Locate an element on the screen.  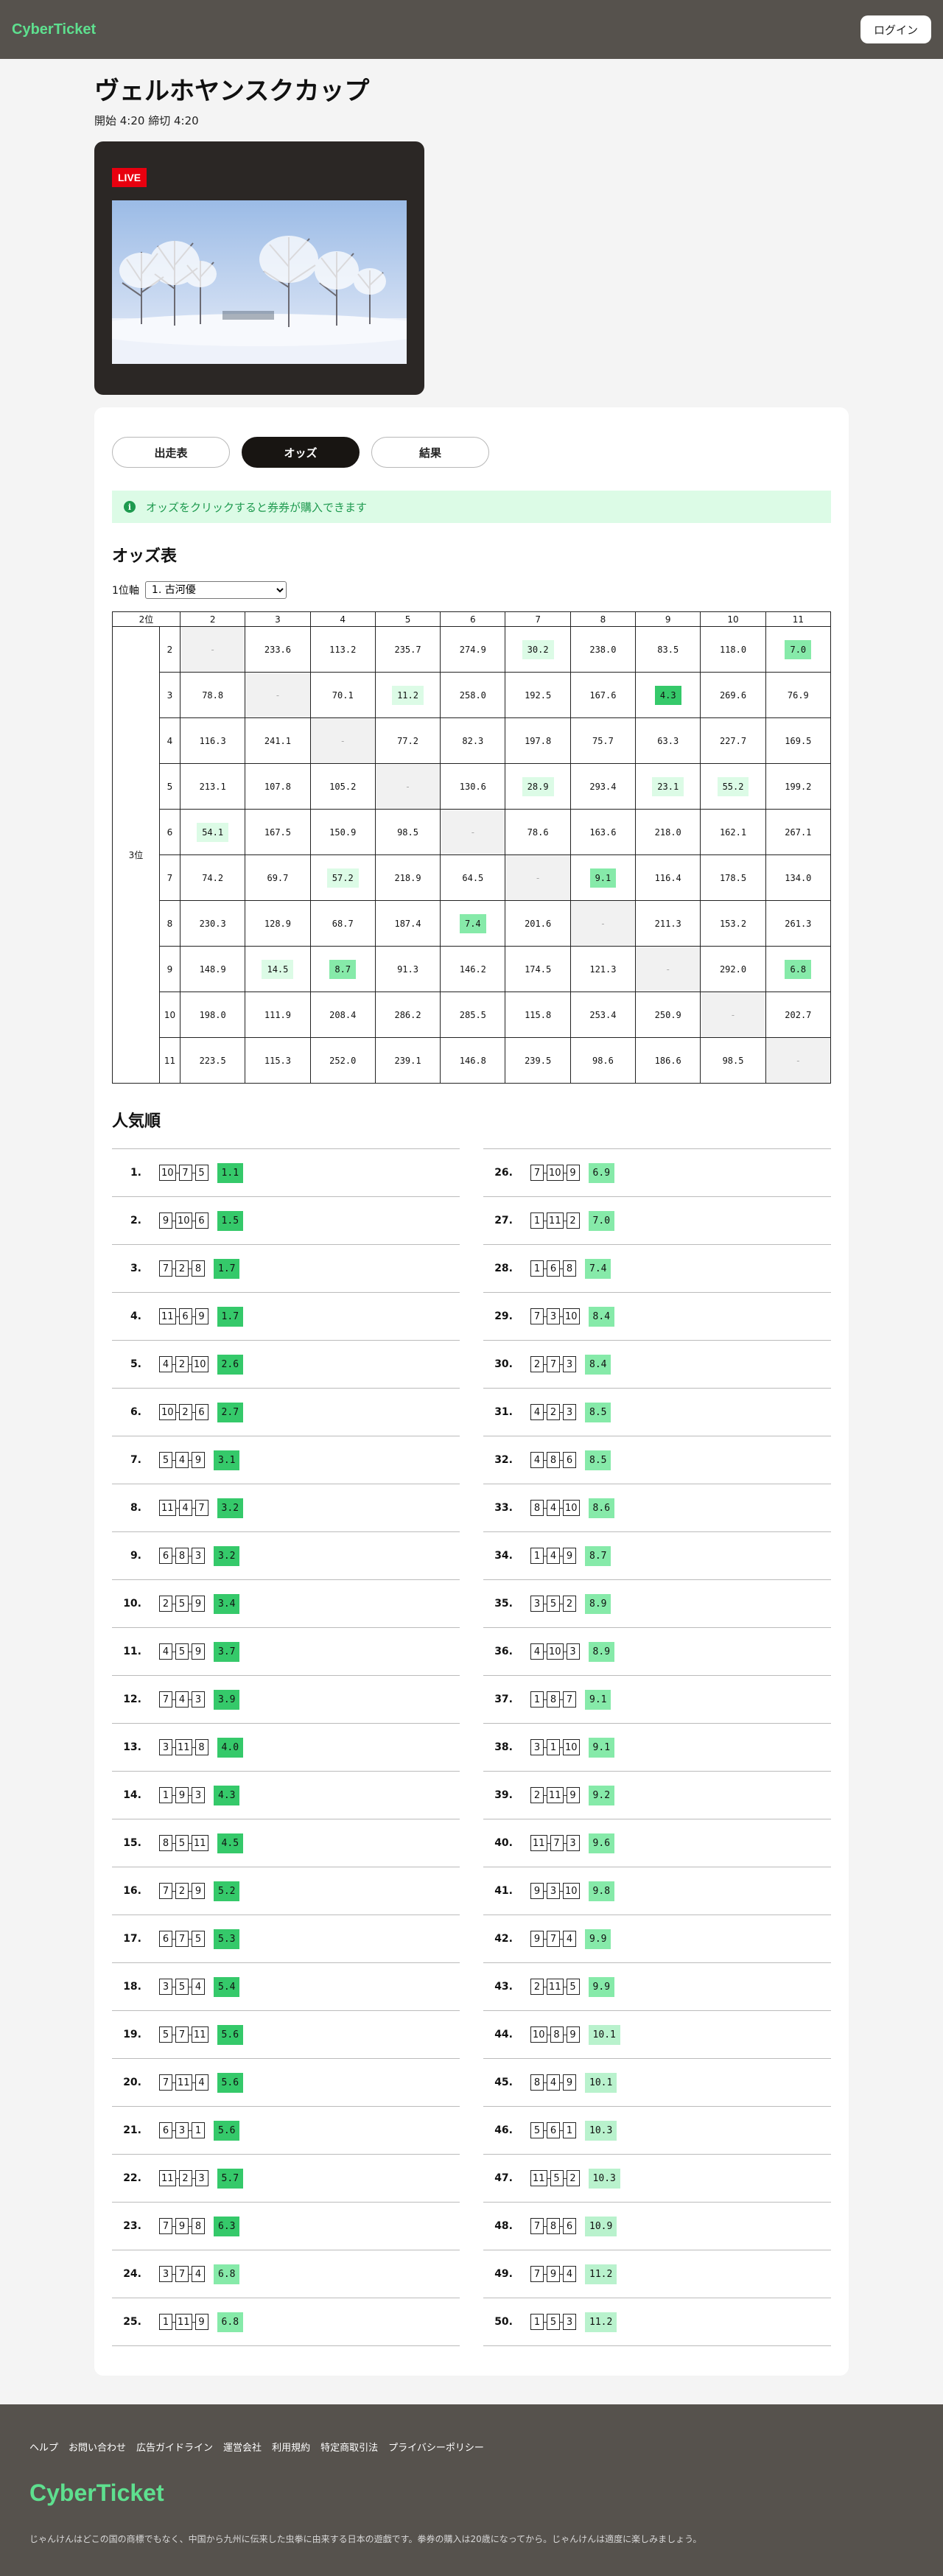
axis-select: 1. 古河優 is located at coordinates (216, 590).